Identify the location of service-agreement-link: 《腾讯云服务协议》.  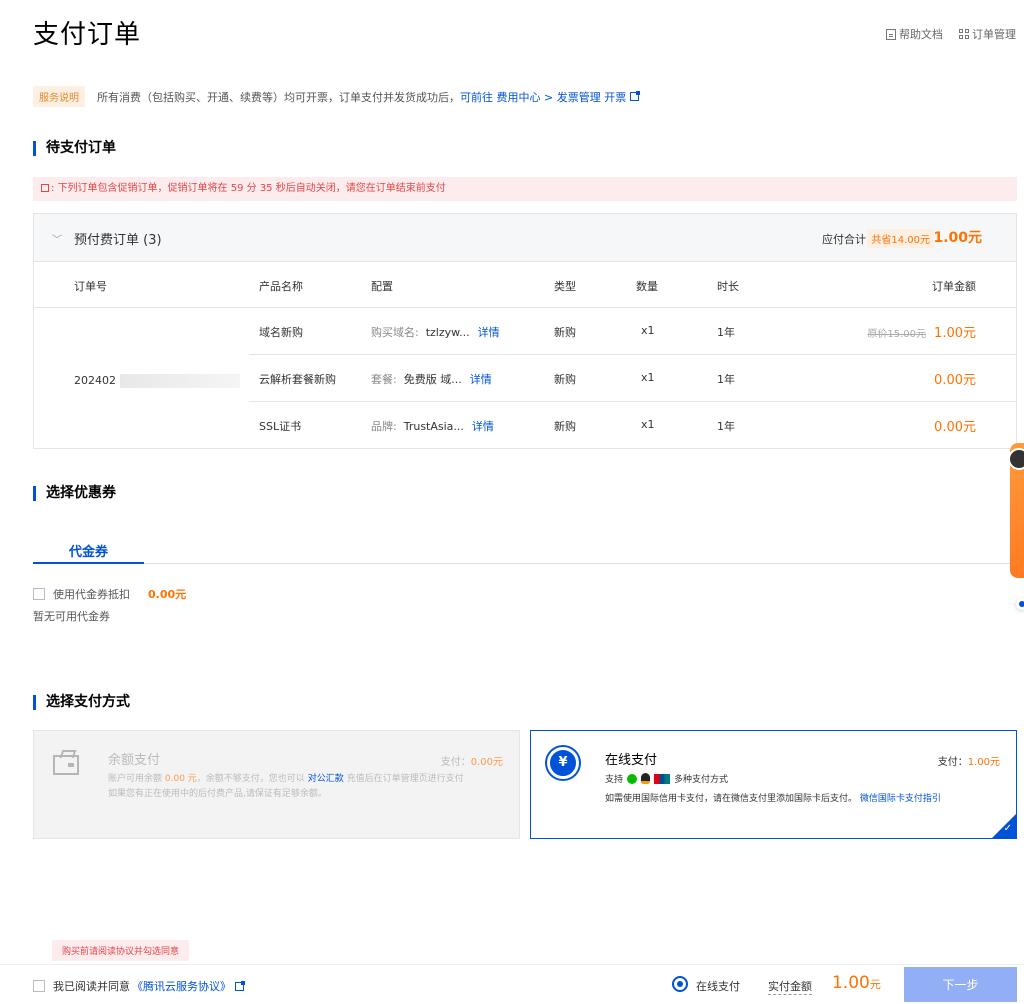
(181, 986).